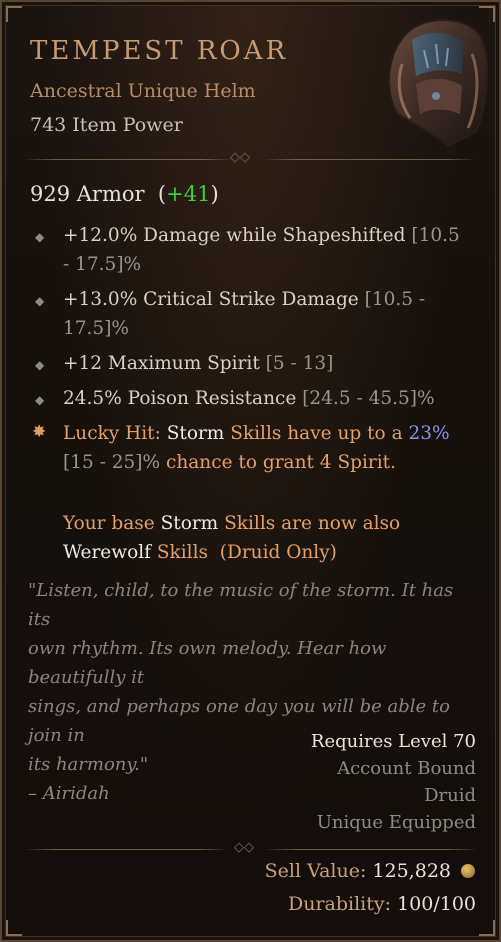 The height and width of the screenshot is (942, 501). Describe the element at coordinates (450, 795) in the screenshot. I see `class-requirement: Druid` at that location.